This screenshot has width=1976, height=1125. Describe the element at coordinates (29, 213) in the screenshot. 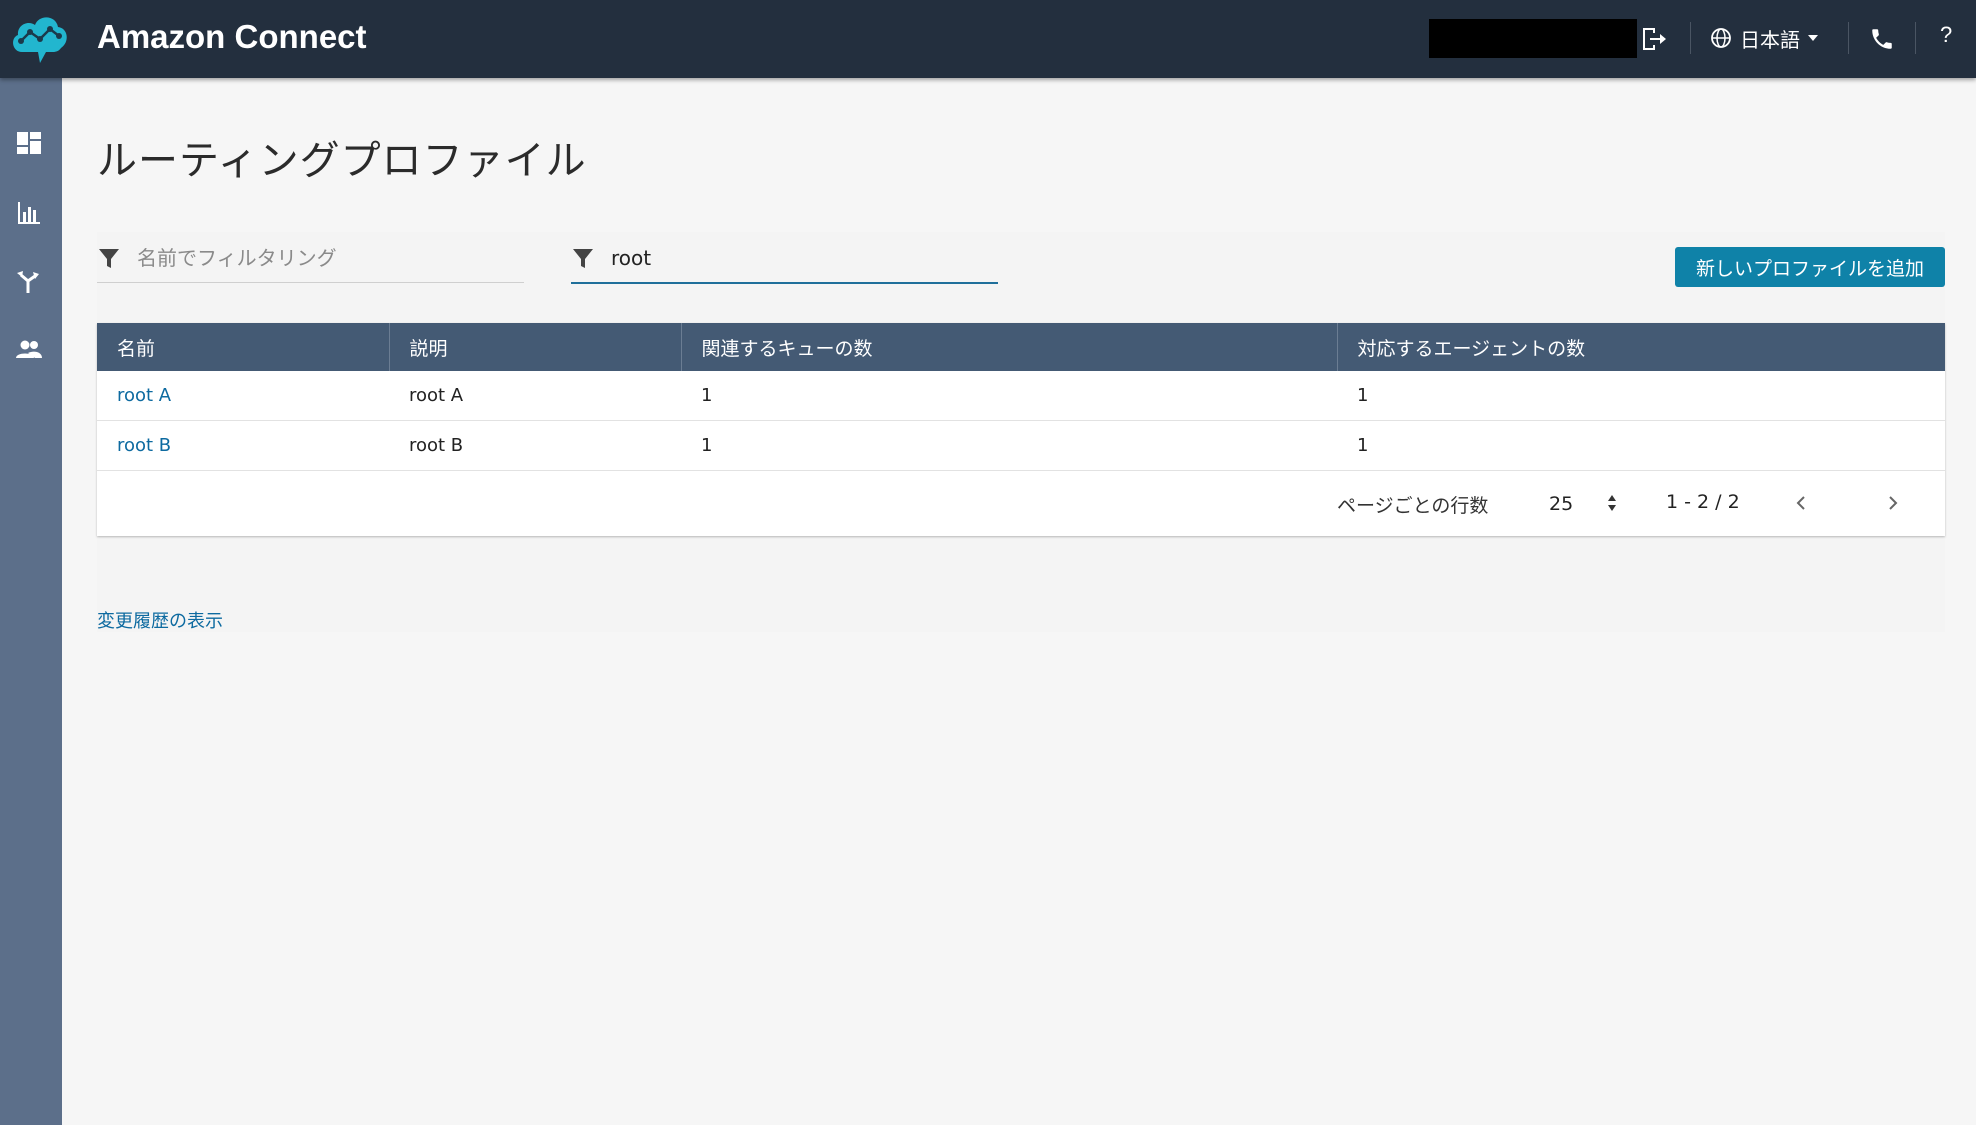

I see `metrics-chart-icon` at that location.